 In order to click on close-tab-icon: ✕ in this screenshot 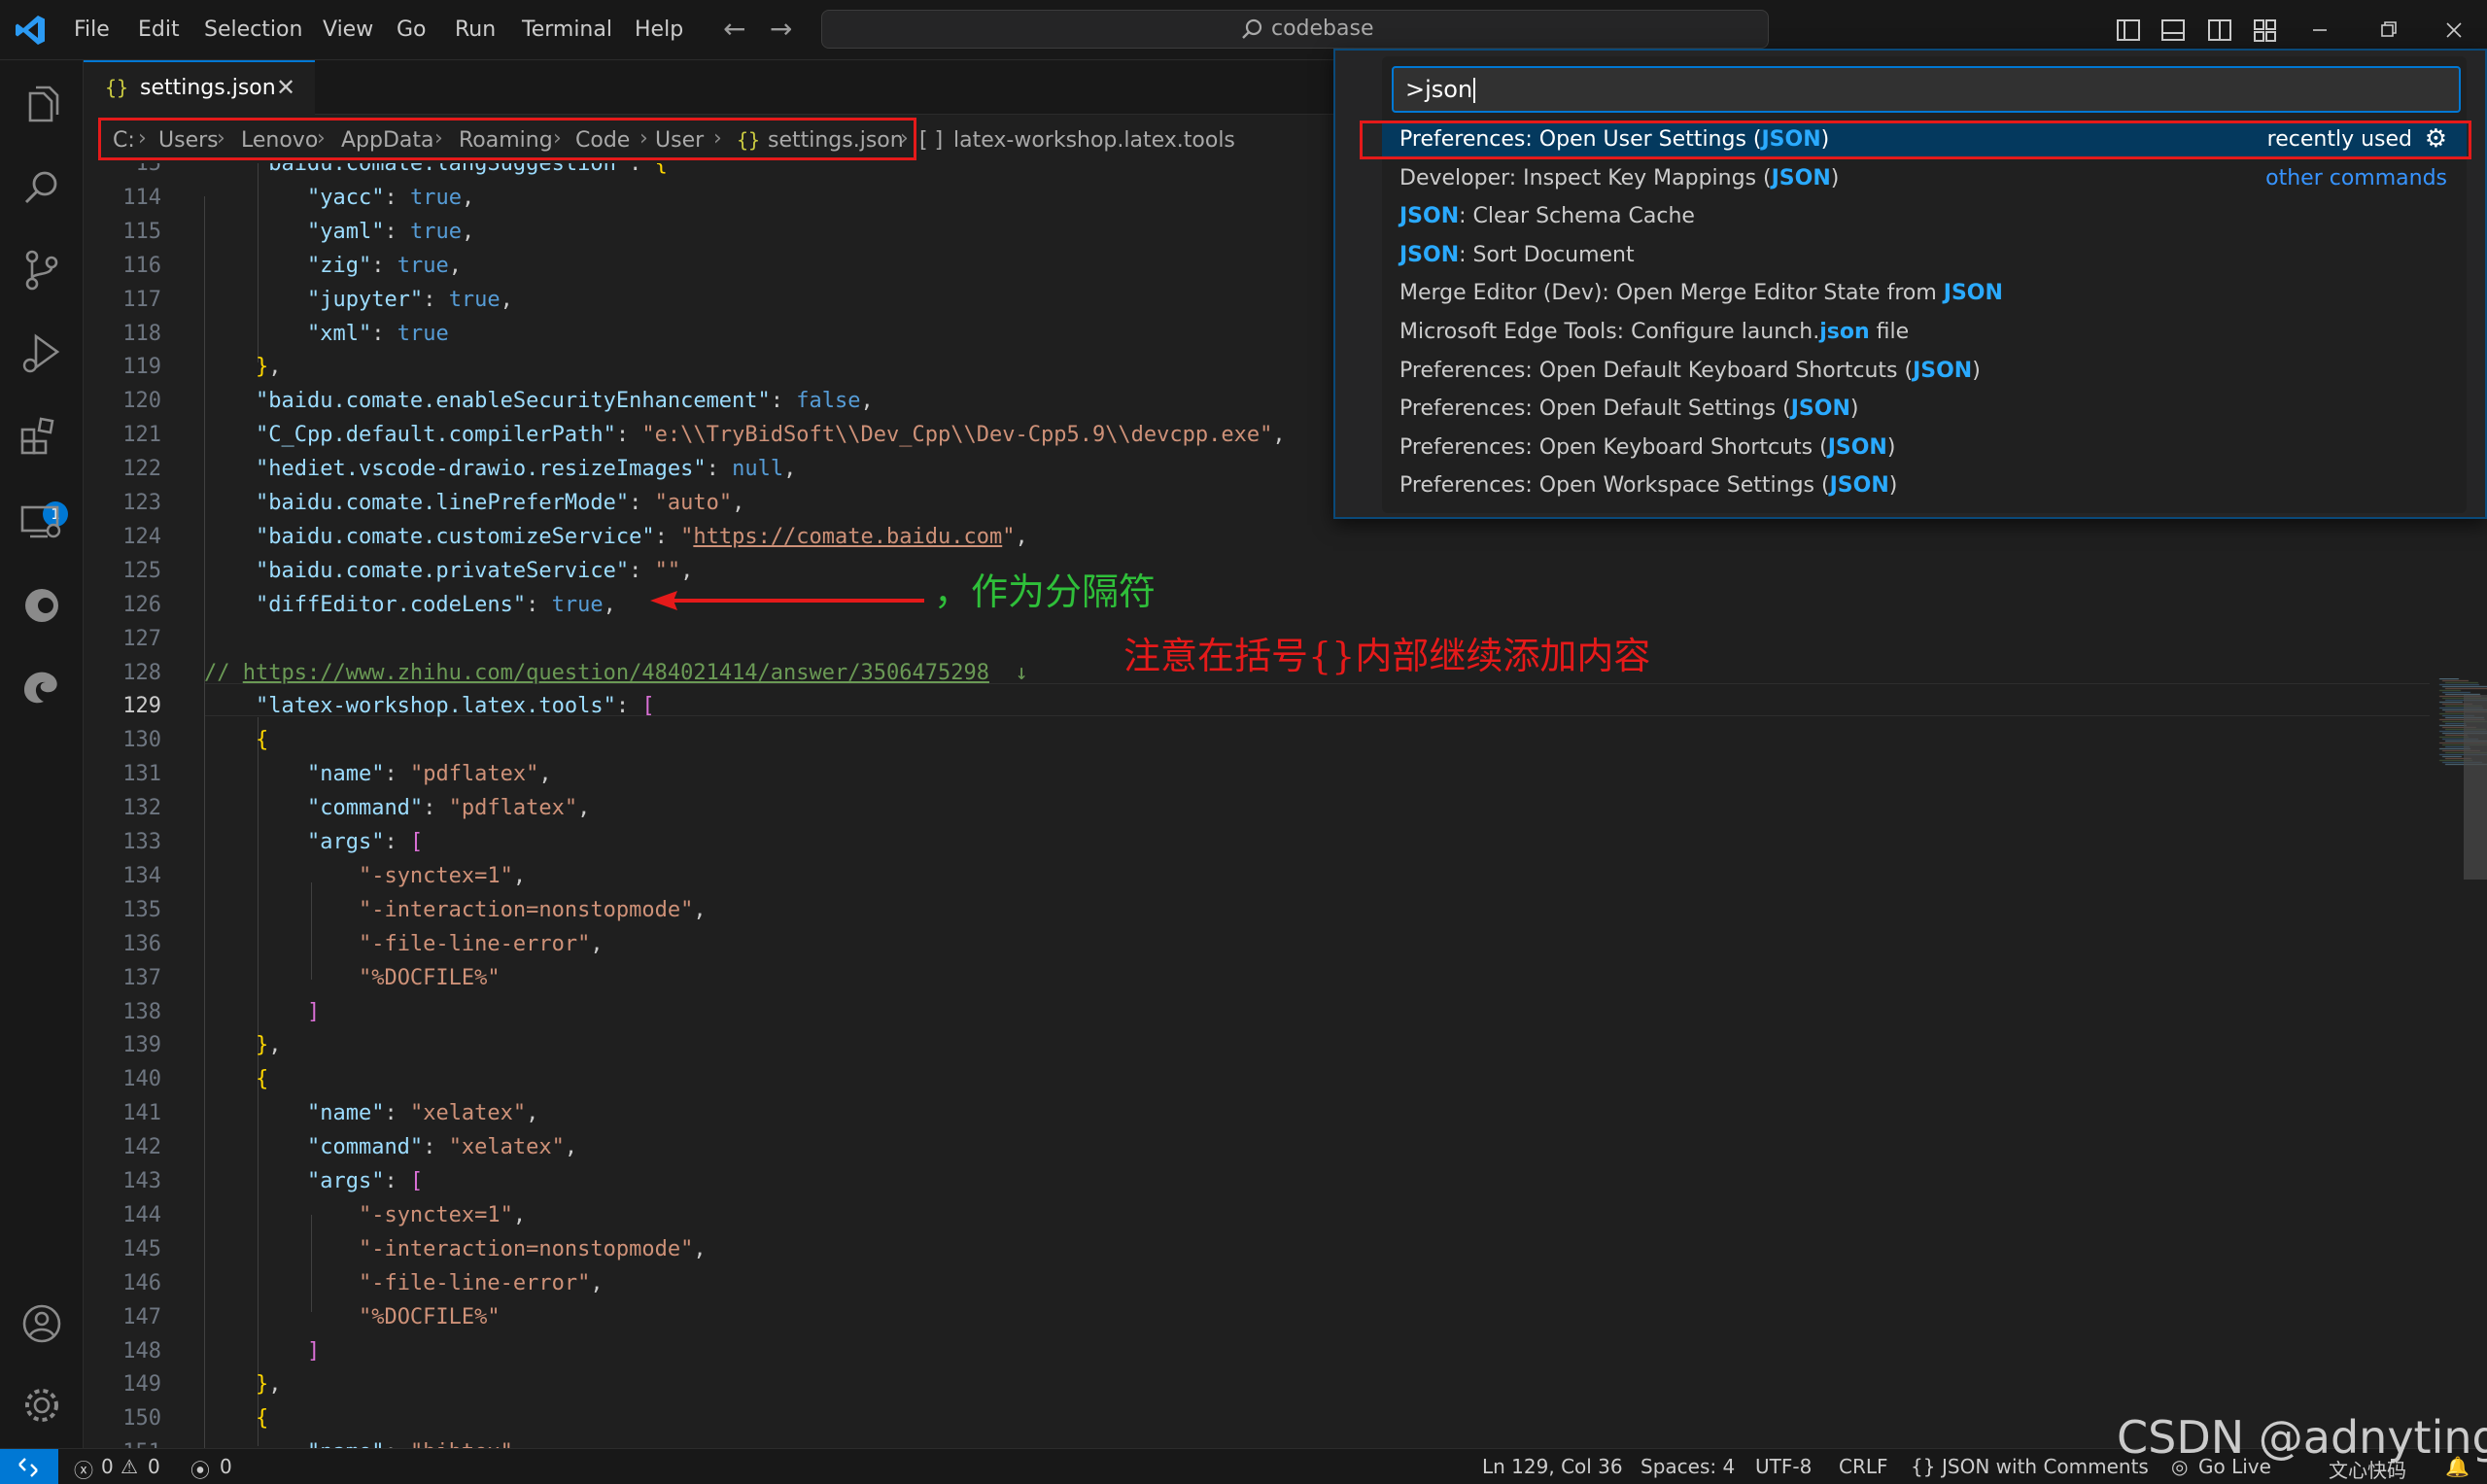, I will do `click(285, 87)`.